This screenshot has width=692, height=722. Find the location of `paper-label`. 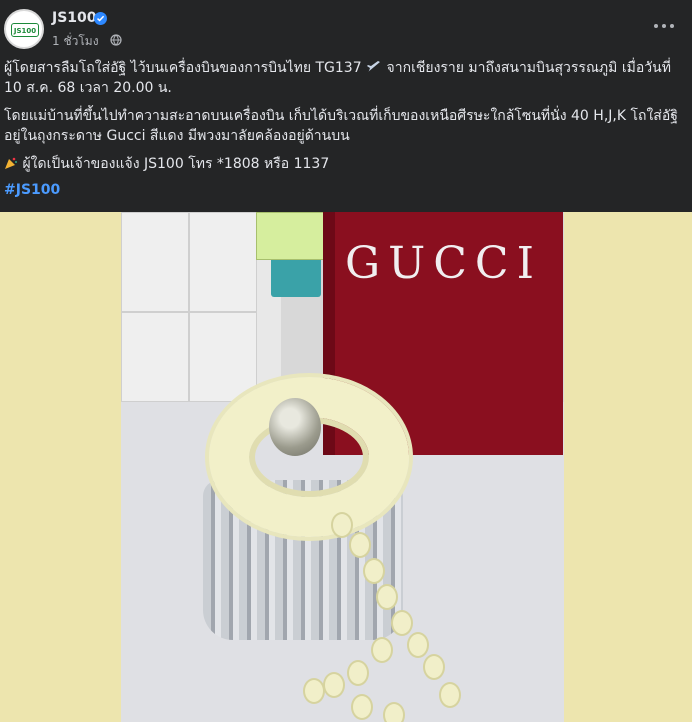

paper-label is located at coordinates (292, 236).